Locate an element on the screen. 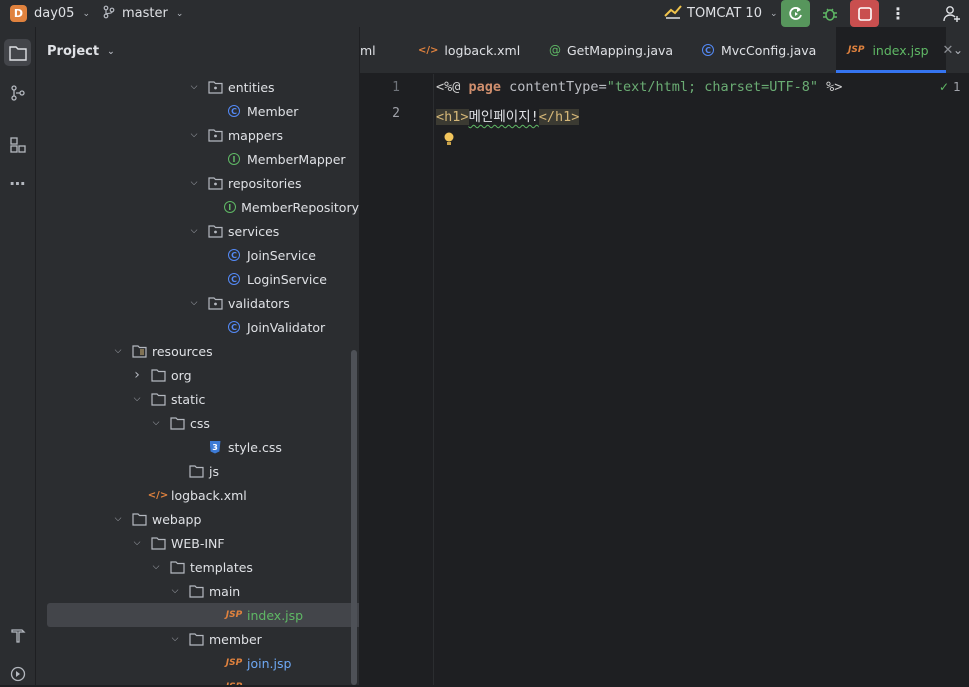  tree-item: ⌵ main is located at coordinates (197, 591).